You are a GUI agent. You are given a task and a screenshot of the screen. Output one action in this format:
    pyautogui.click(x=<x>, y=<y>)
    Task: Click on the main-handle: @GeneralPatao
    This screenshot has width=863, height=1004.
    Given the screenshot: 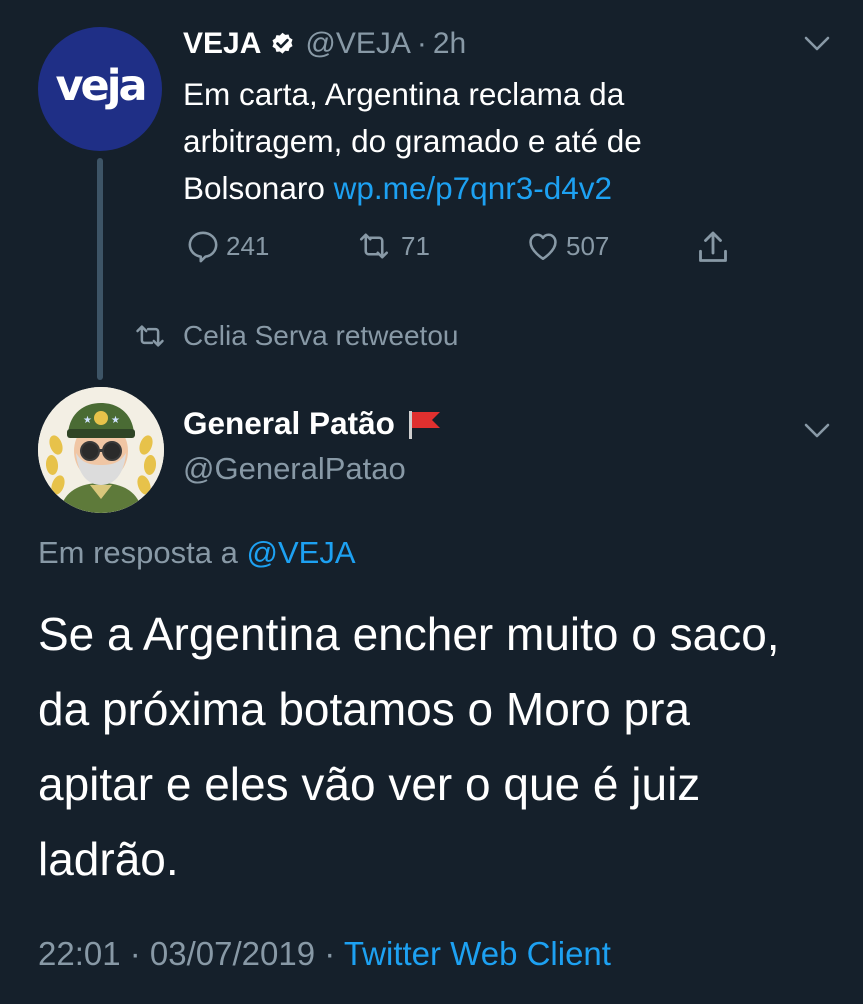 What is the action you would take?
    pyautogui.click(x=294, y=469)
    